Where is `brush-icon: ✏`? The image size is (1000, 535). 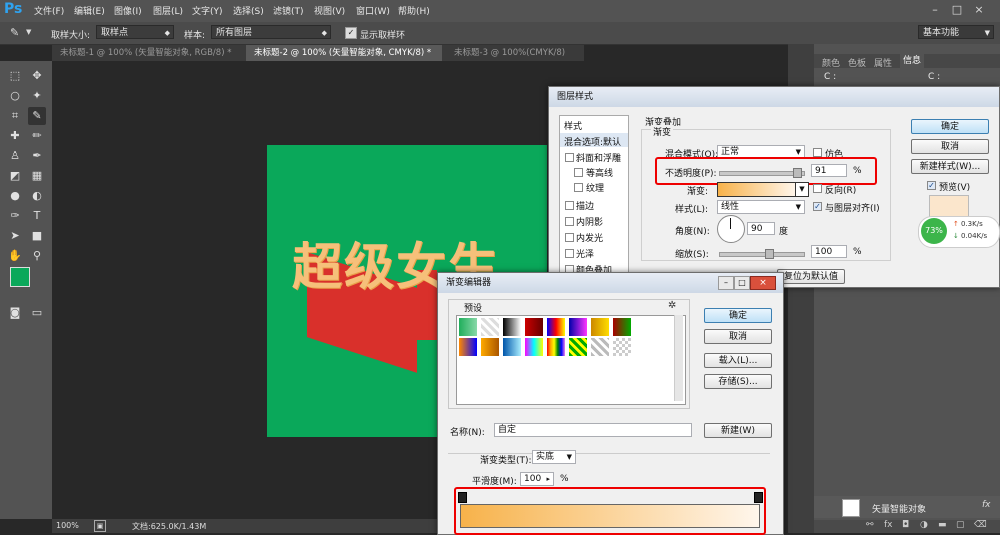 brush-icon: ✏ is located at coordinates (37, 136).